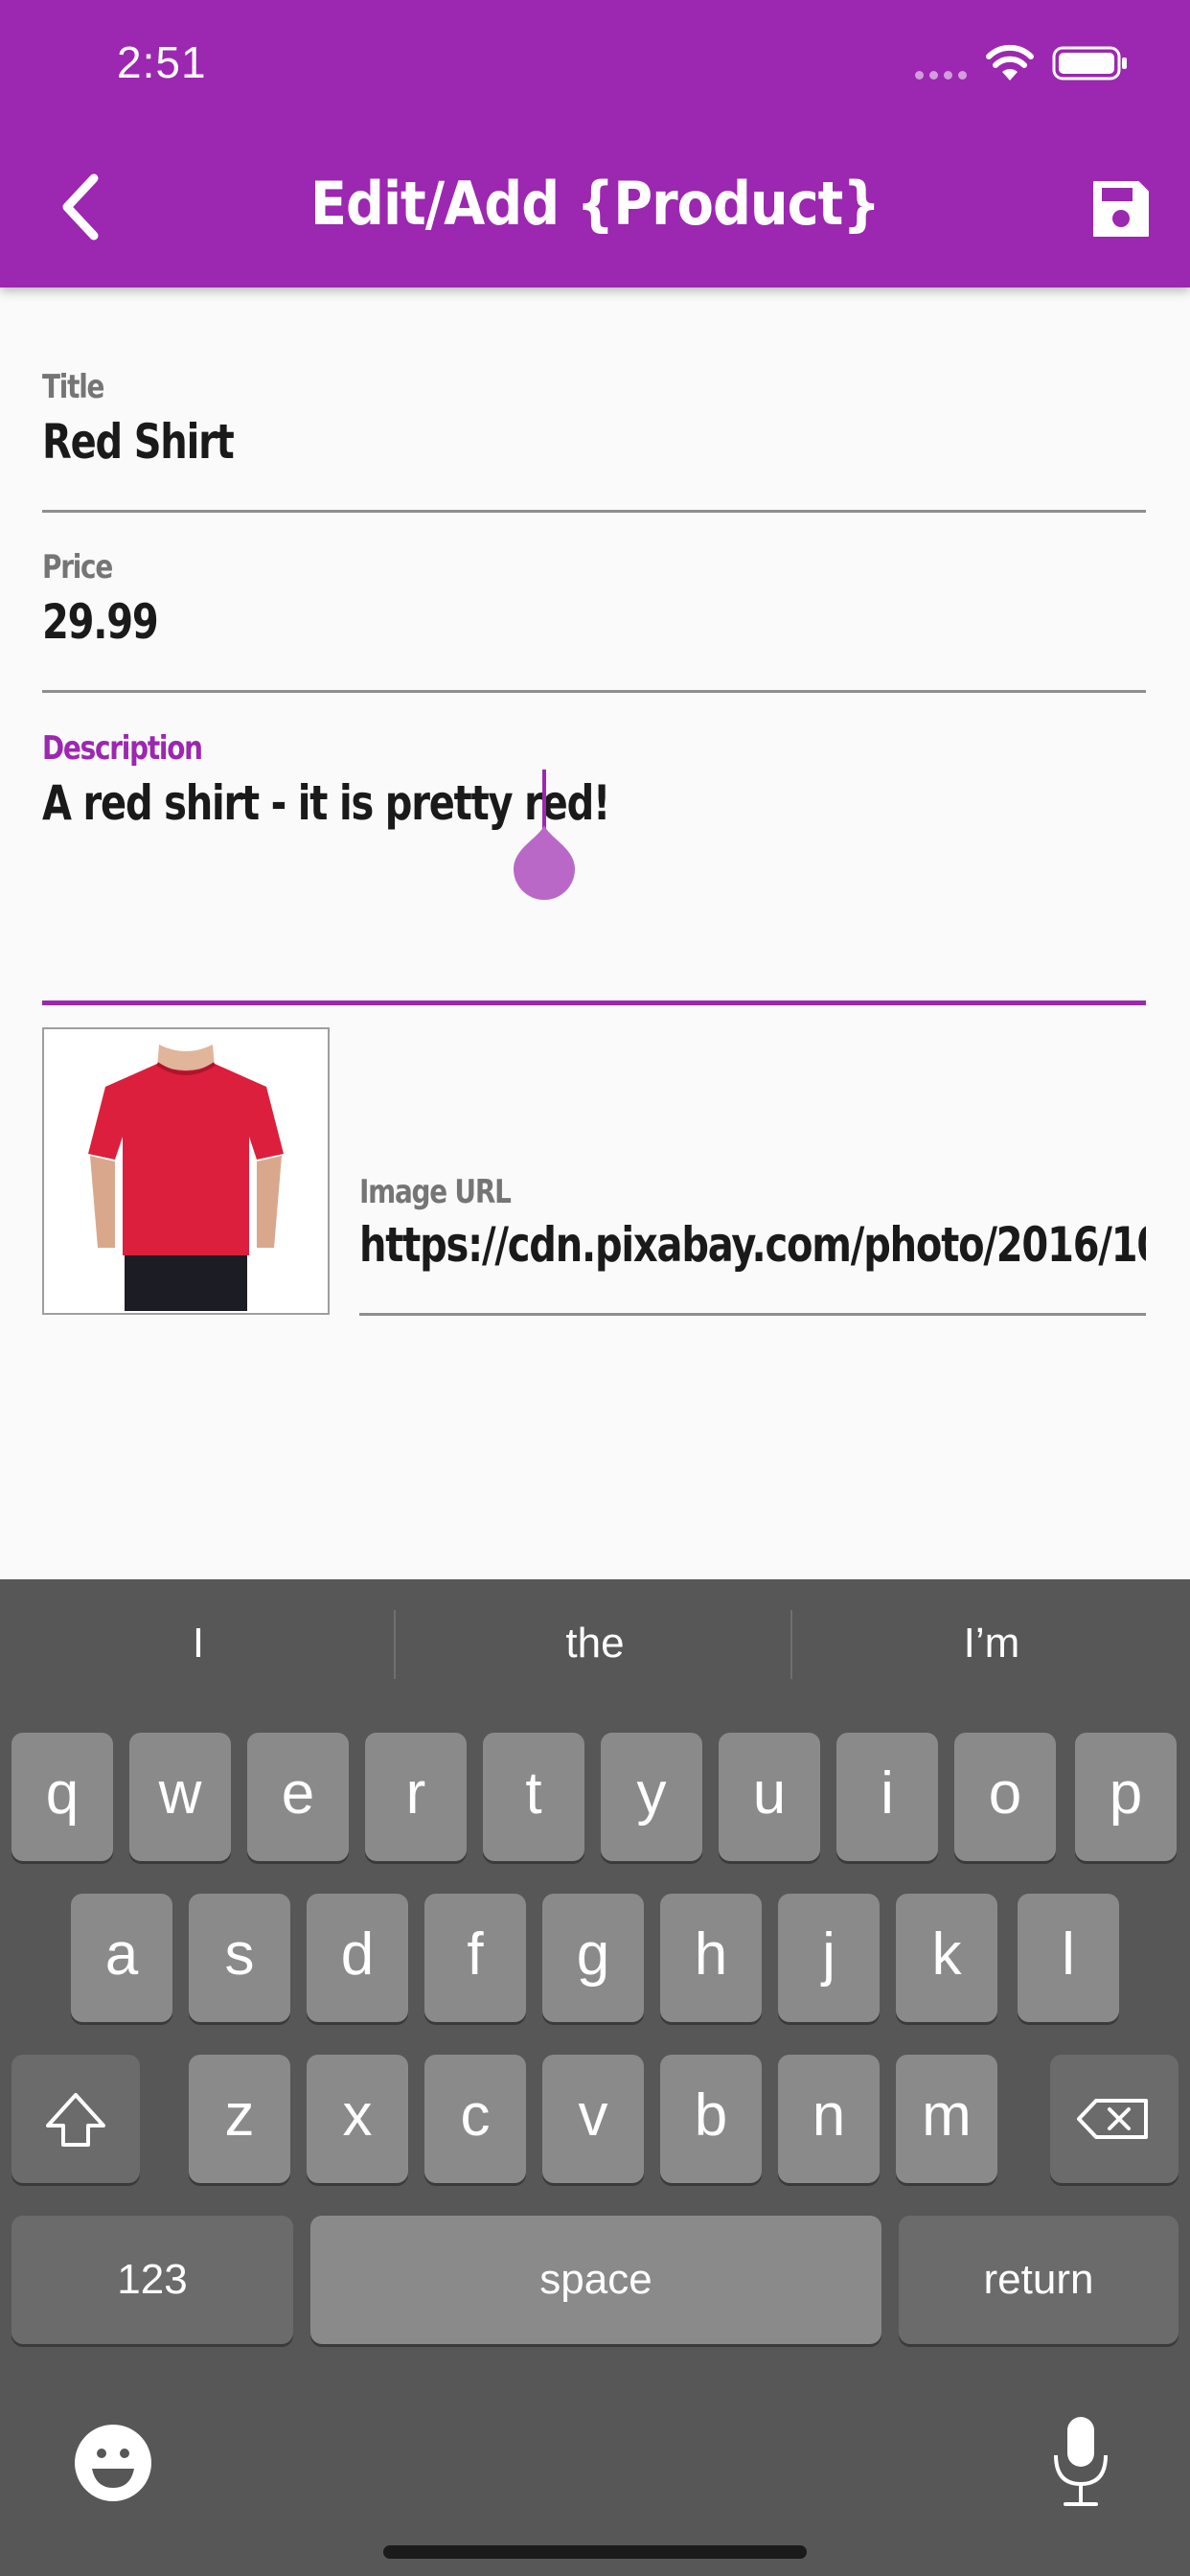 The height and width of the screenshot is (2576, 1190). I want to click on image-url-input: https://cdn.pixabay.com/photo/2016/10/02, so click(753, 1245).